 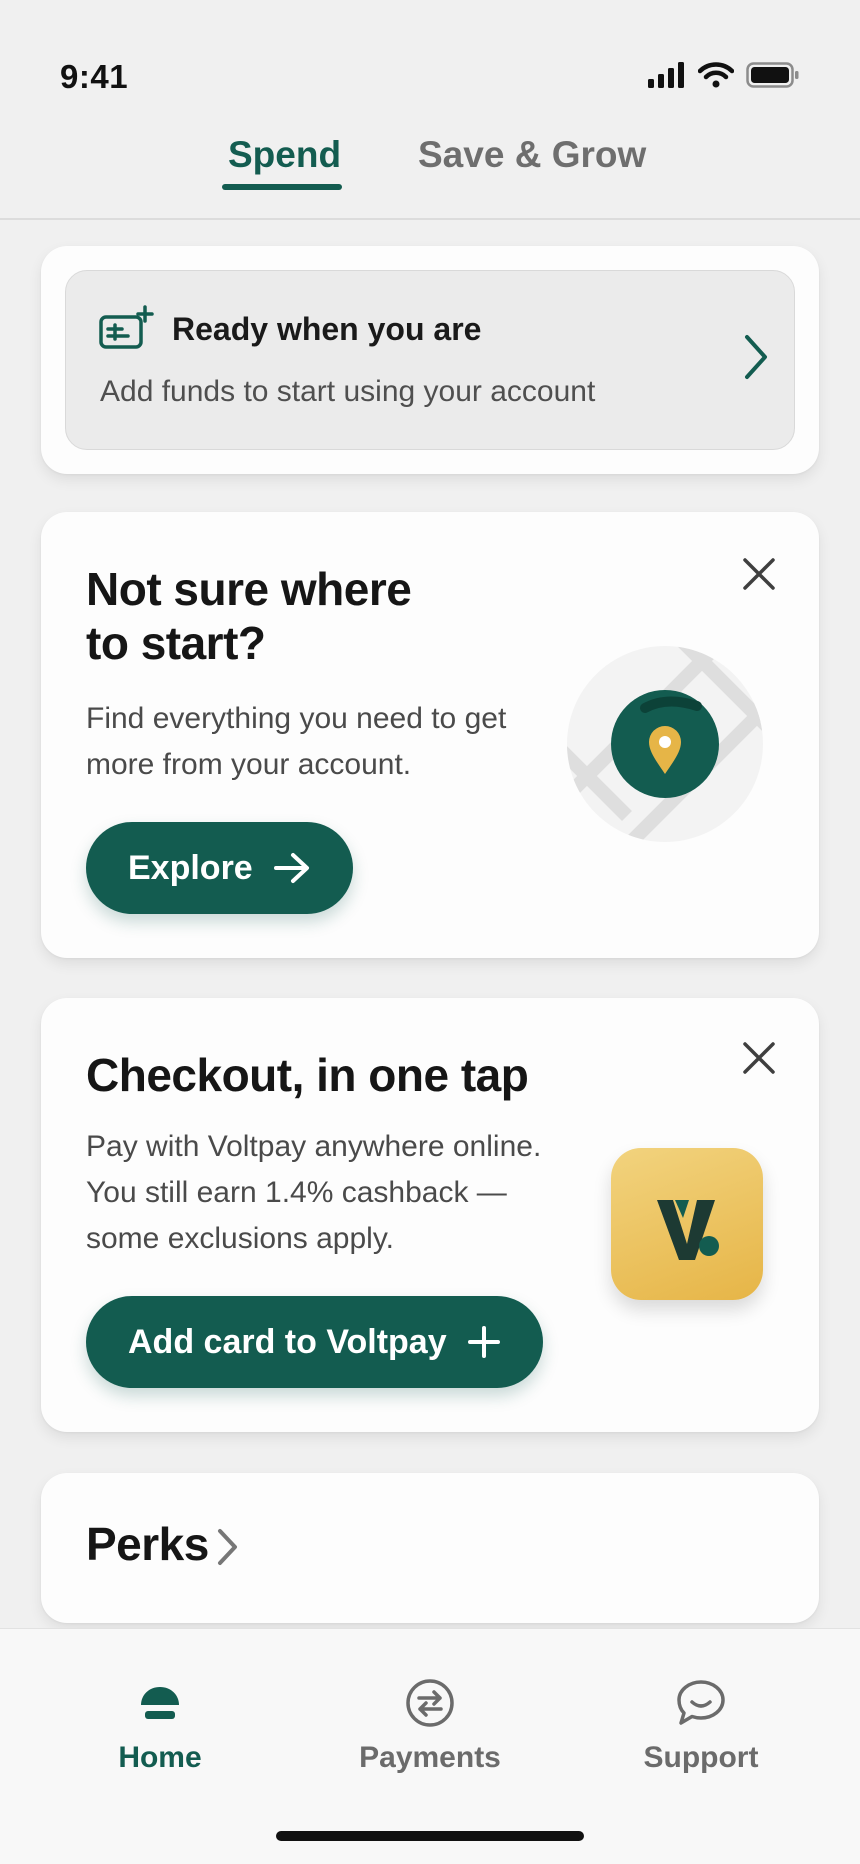 What do you see at coordinates (430, 60) in the screenshot?
I see `status-bar: 9:41` at bounding box center [430, 60].